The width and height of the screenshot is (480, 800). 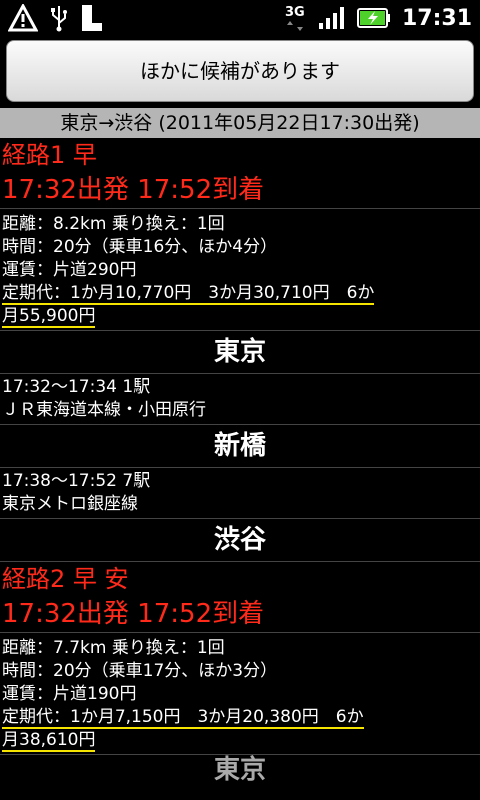 I want to click on route-fare: 運賃：片道190円, so click(x=69, y=694).